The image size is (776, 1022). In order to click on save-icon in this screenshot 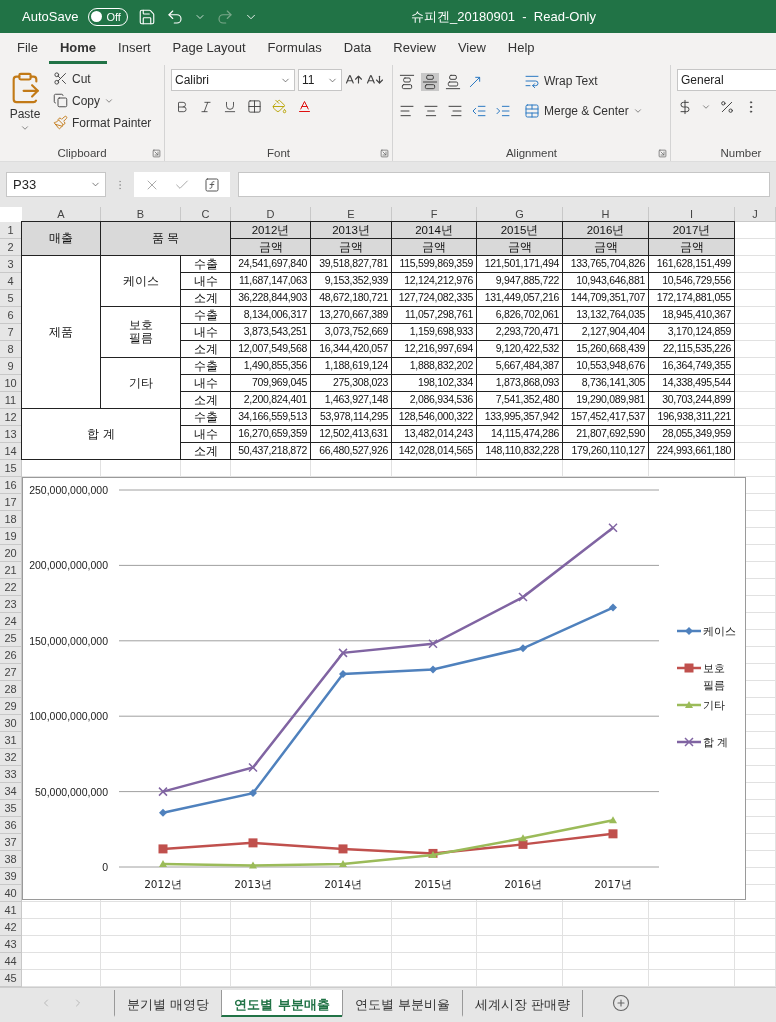, I will do `click(146, 16)`.